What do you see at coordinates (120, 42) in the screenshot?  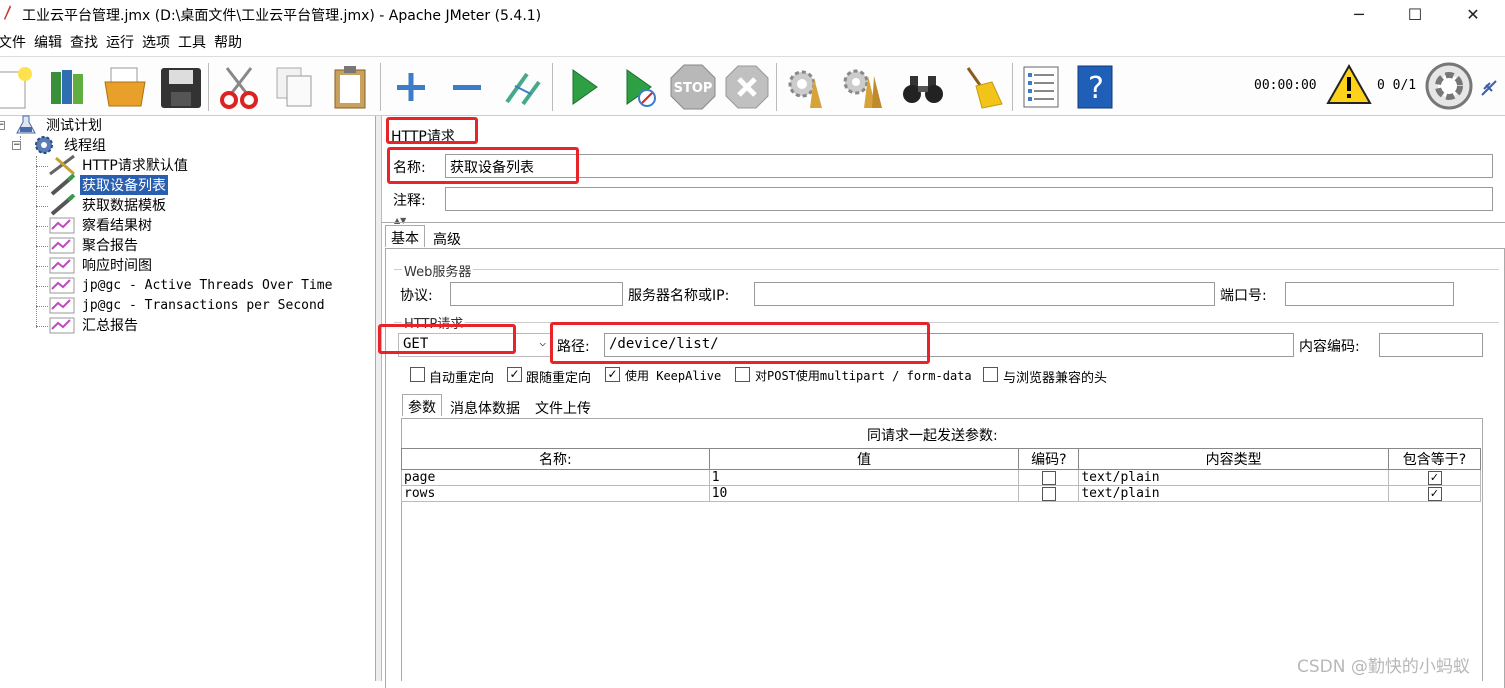 I see `menu-run: 运行` at bounding box center [120, 42].